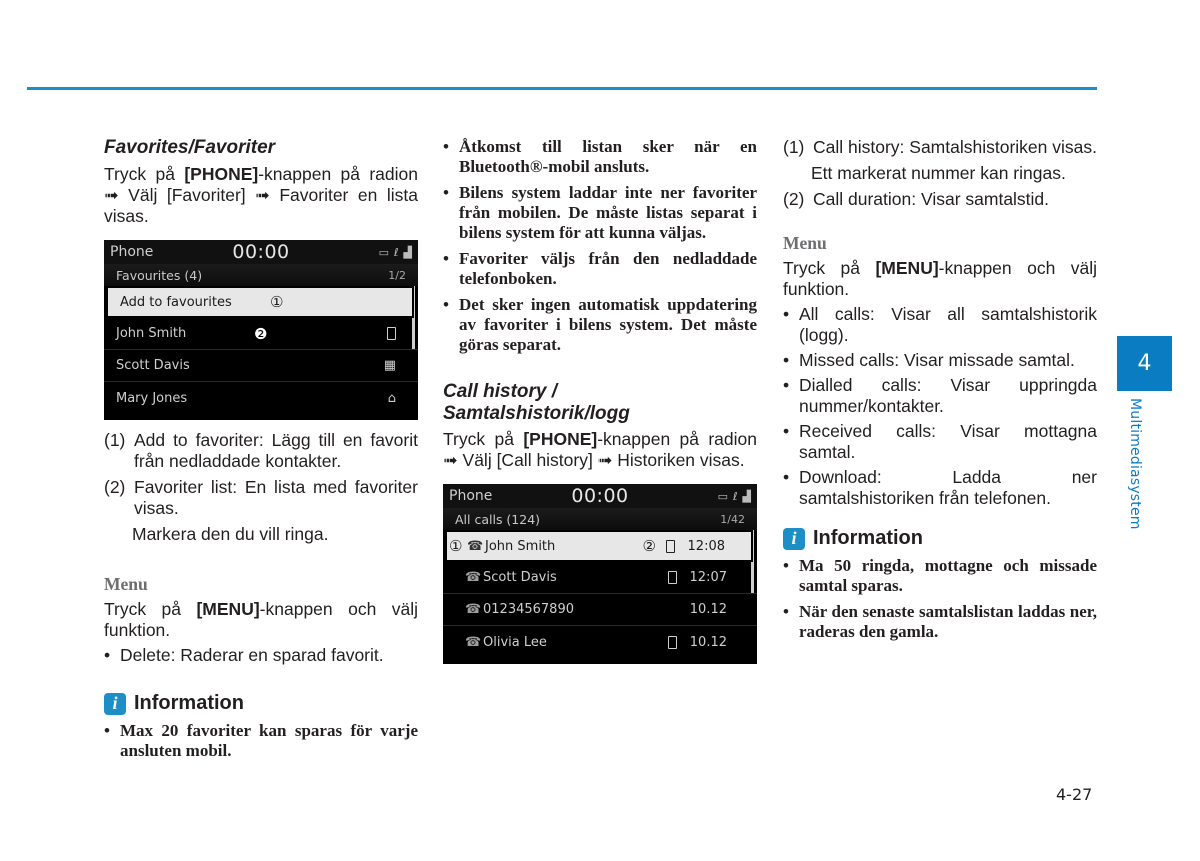 The width and height of the screenshot is (1200, 861). What do you see at coordinates (600, 610) in the screenshot?
I see `call-item: ☎ 01234567890 10.12` at bounding box center [600, 610].